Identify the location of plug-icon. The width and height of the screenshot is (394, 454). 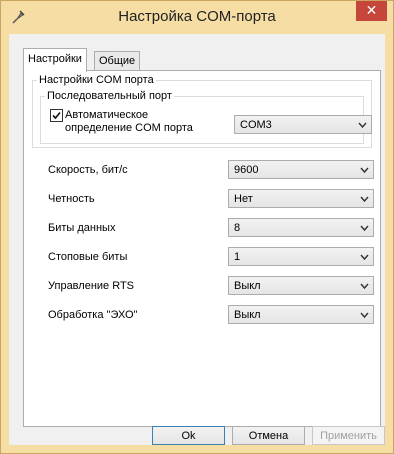
(18, 17).